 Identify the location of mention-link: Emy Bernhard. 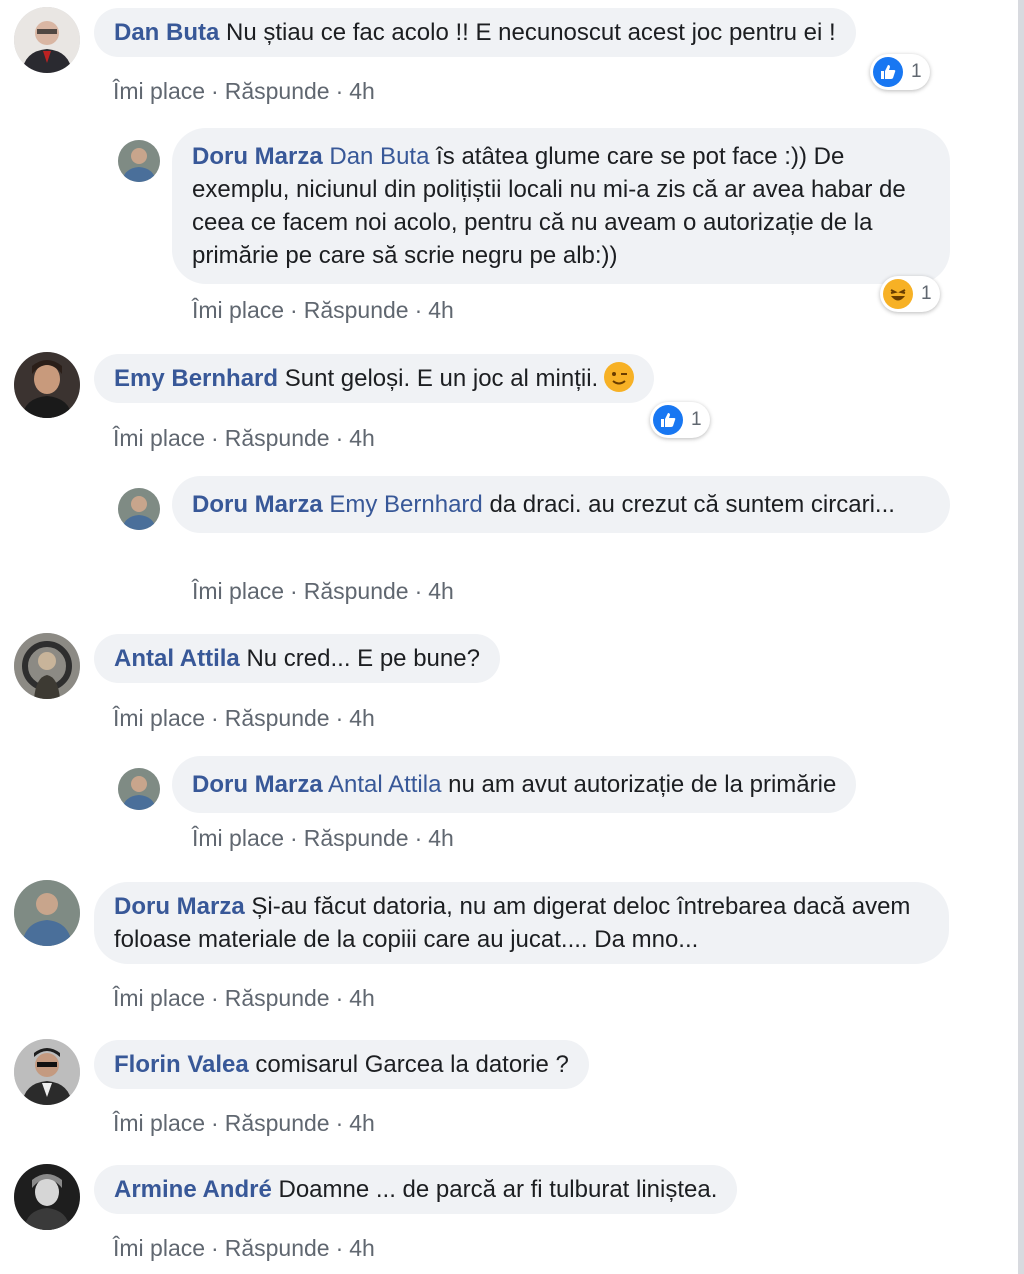
(405, 504).